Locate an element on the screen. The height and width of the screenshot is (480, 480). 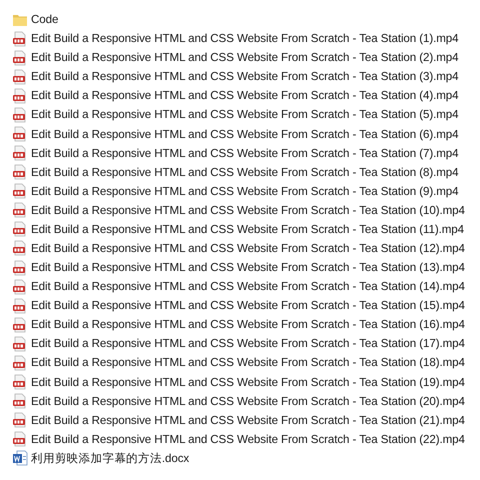
file-name: Code is located at coordinates (44, 19).